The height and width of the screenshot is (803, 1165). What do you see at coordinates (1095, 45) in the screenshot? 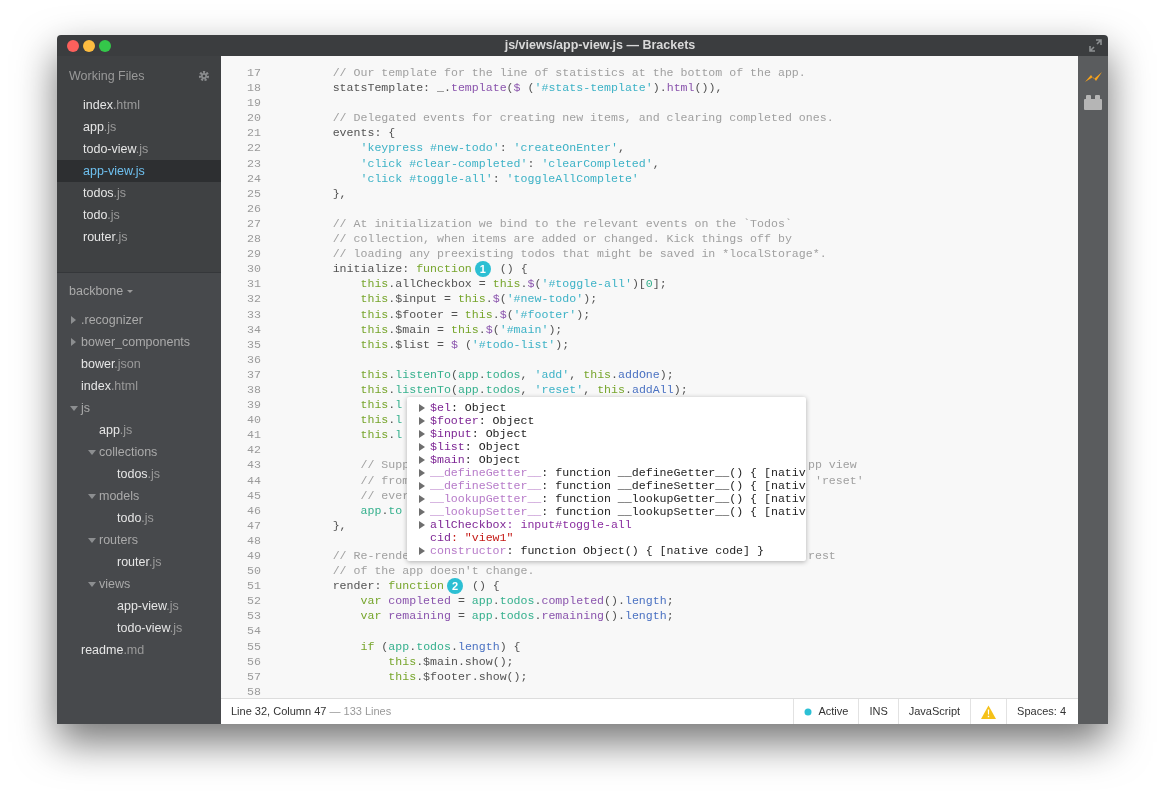
I see `fullscreen-icon` at bounding box center [1095, 45].